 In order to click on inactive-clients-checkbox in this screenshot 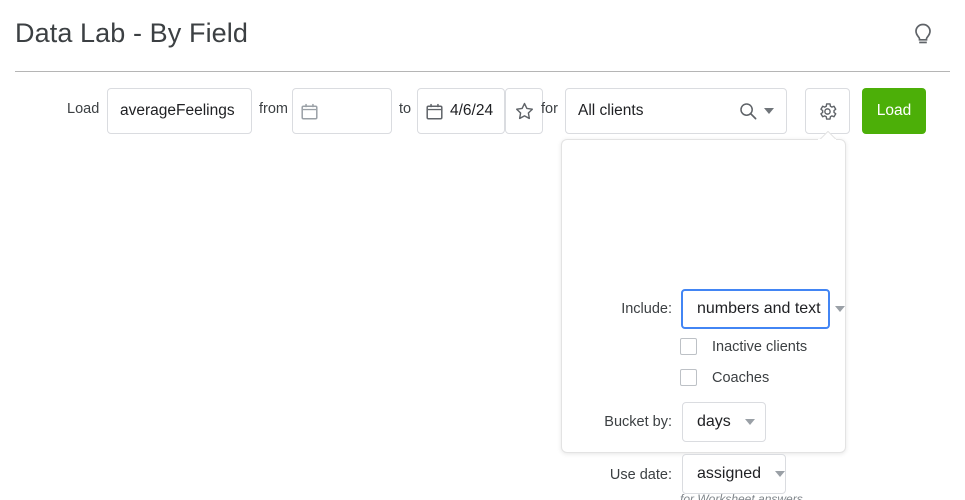, I will do `click(688, 346)`.